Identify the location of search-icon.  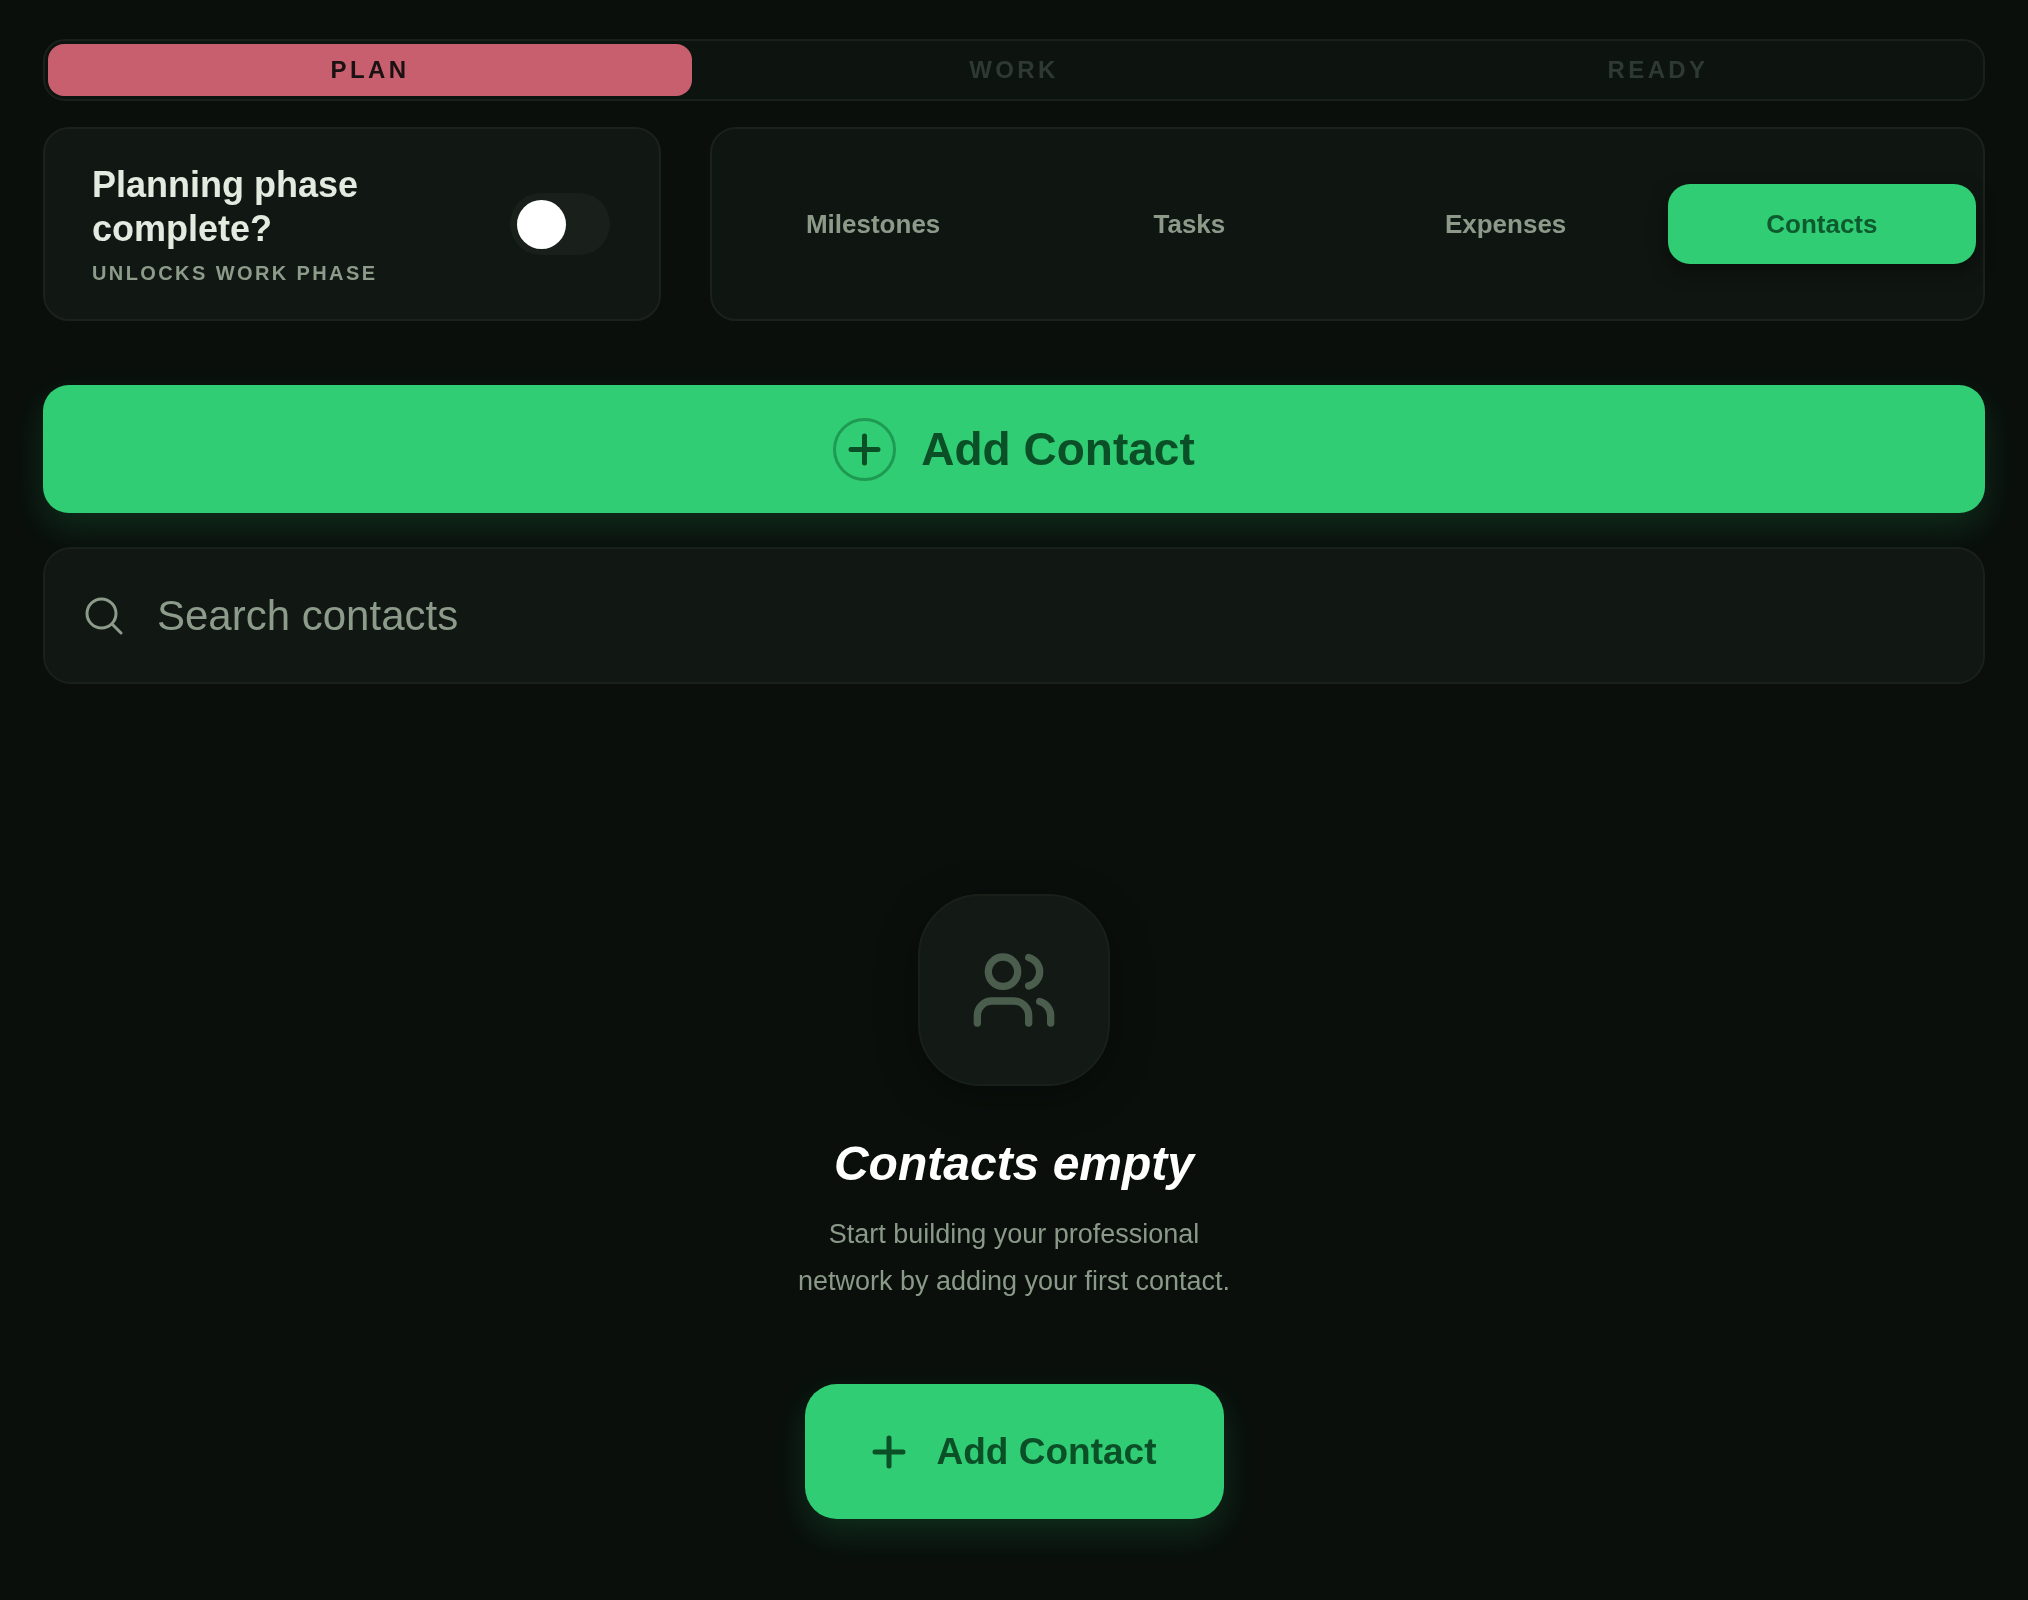
(104, 615).